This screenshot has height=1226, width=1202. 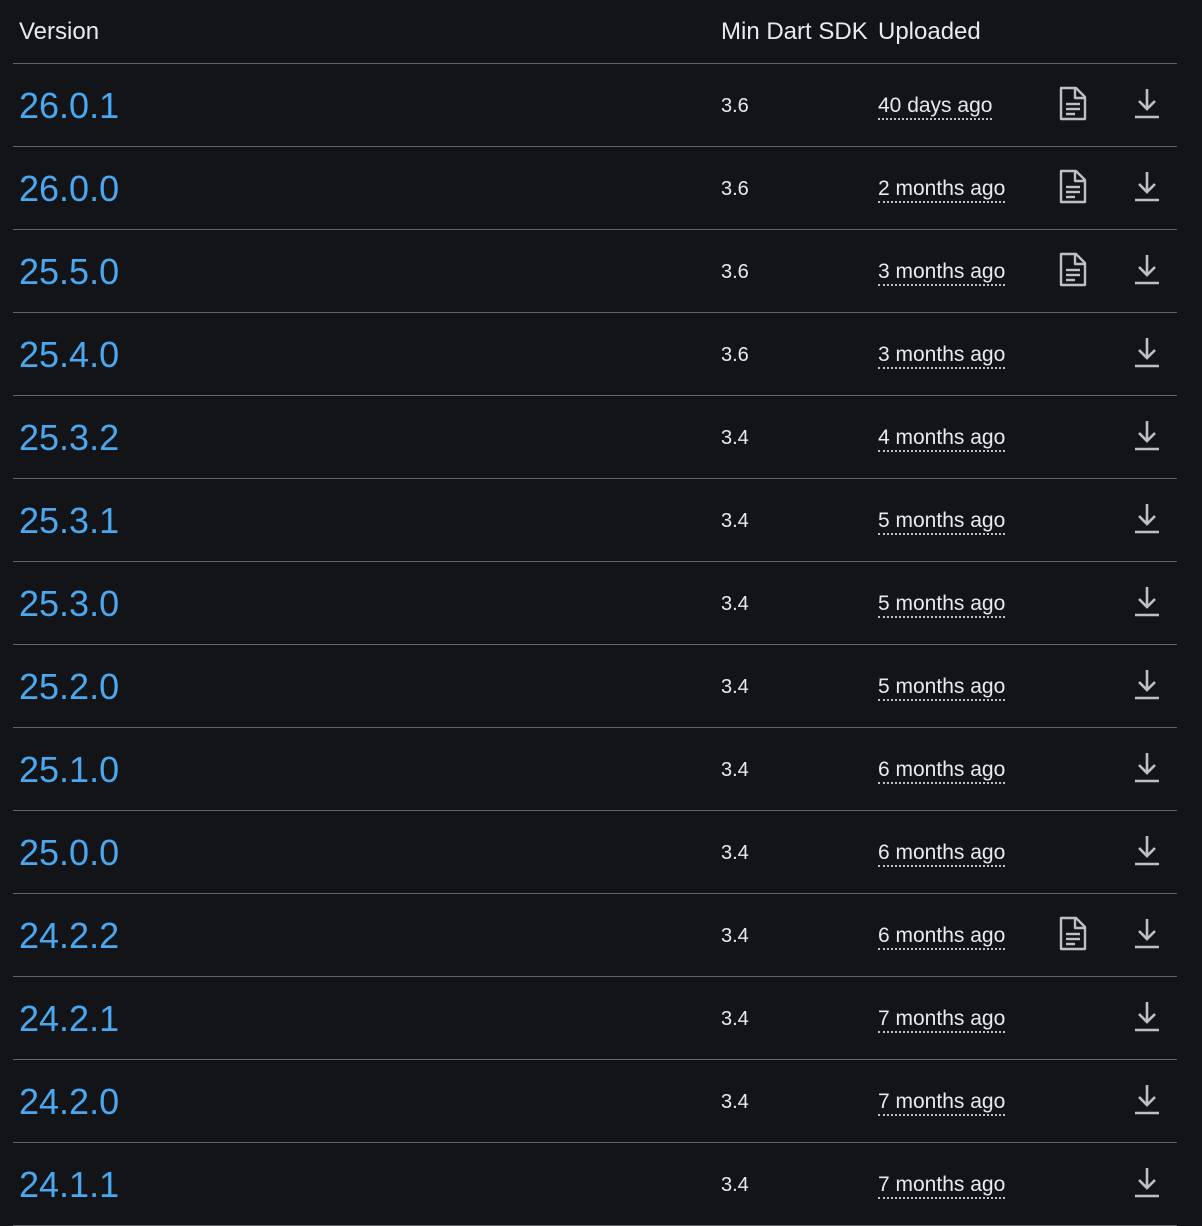 I want to click on version-link: 24.1.1, so click(x=69, y=1185).